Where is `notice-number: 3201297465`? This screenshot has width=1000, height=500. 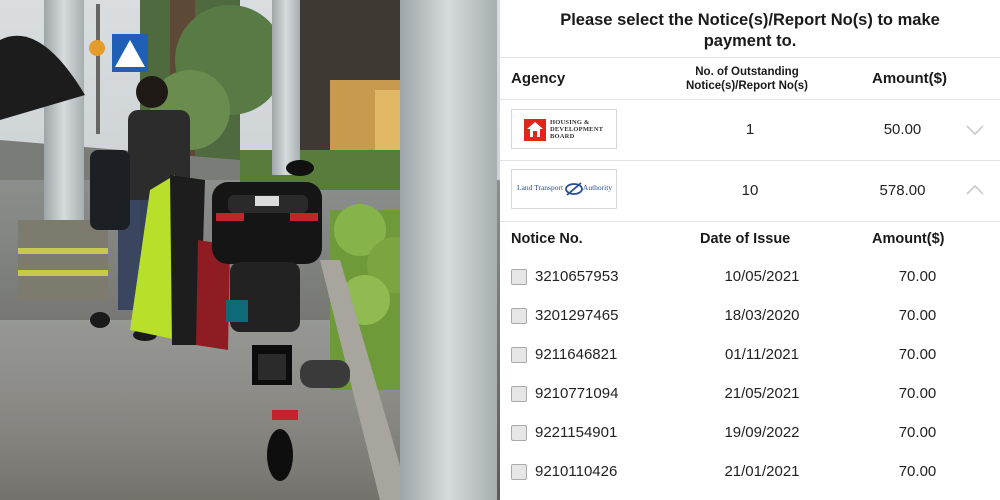 notice-number: 3201297465 is located at coordinates (577, 315).